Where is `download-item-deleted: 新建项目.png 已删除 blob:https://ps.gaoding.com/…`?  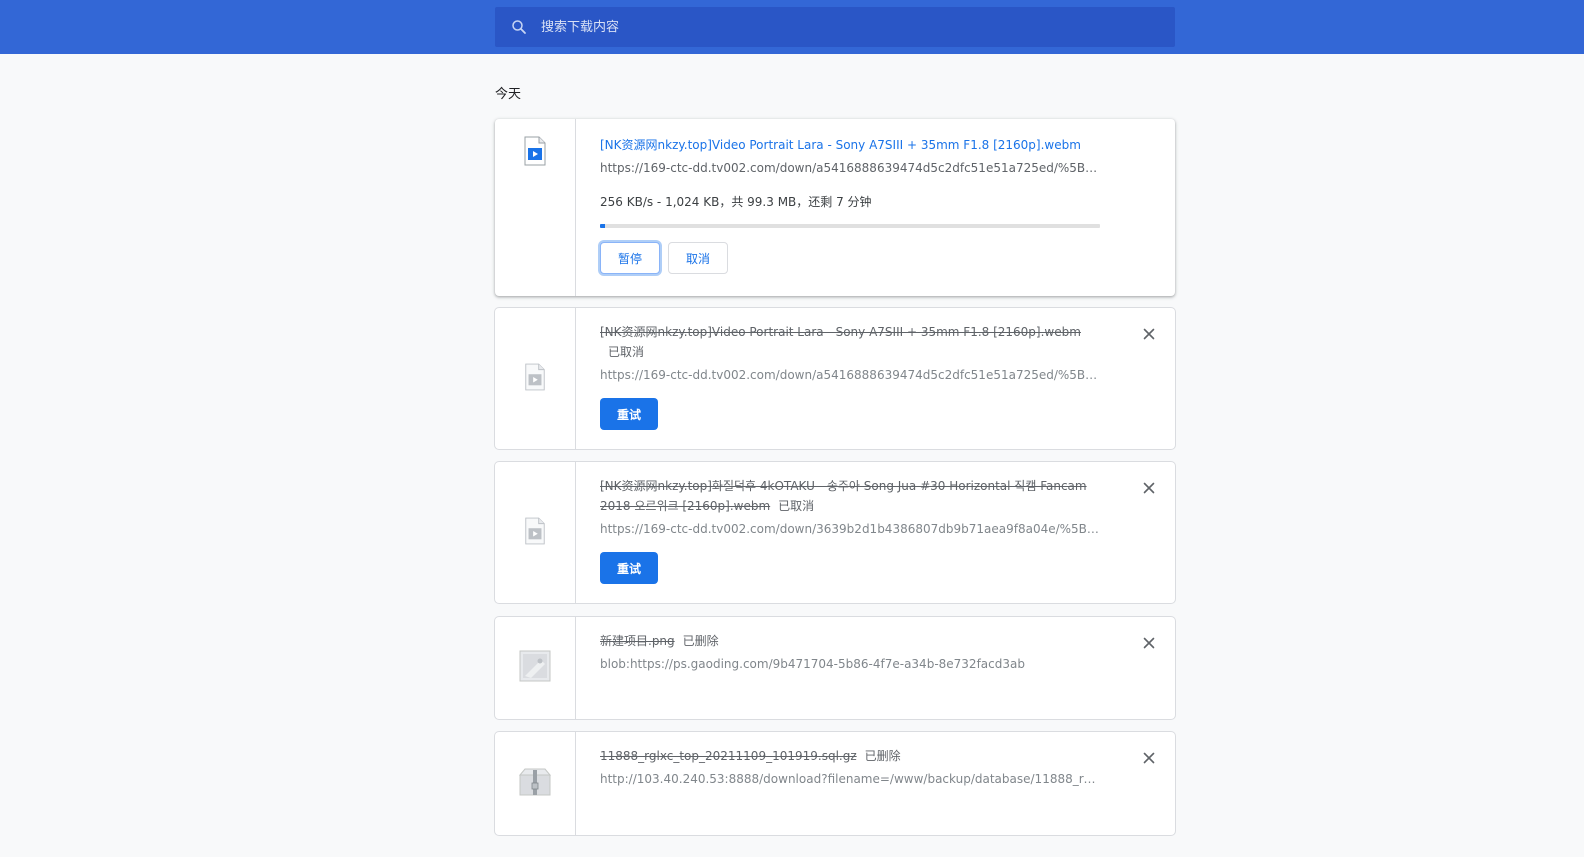 download-item-deleted: 新建项目.png 已删除 blob:https://ps.gaoding.com/… is located at coordinates (835, 668).